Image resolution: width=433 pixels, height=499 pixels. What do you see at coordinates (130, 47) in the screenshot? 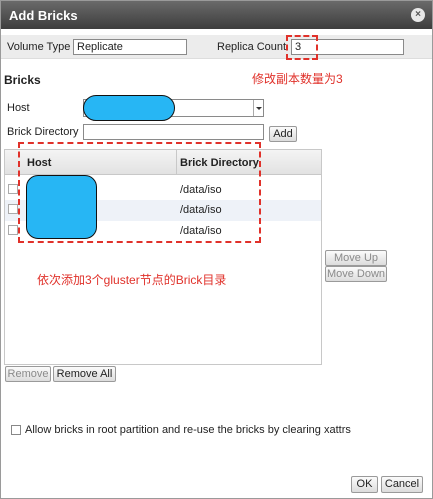
I see `volume-type-field: Replicate` at bounding box center [130, 47].